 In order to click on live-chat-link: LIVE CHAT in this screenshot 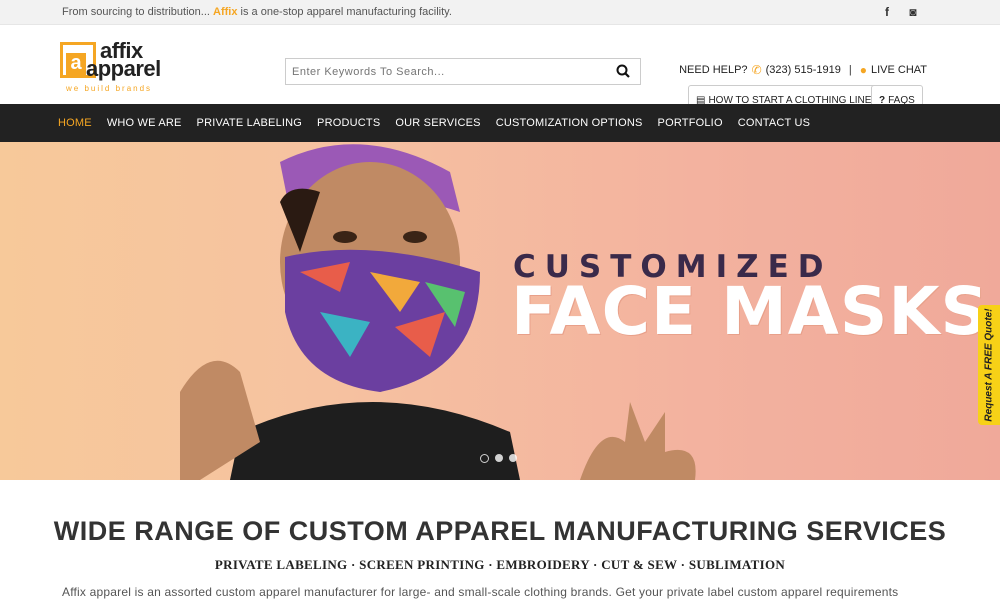, I will do `click(899, 70)`.